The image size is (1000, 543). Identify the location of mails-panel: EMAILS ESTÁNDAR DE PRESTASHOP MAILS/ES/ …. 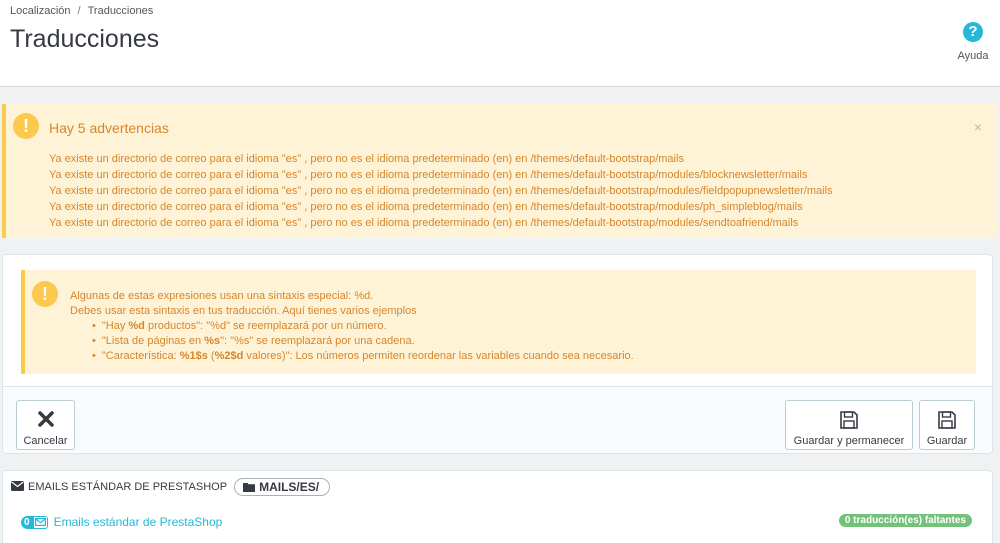
(497, 506).